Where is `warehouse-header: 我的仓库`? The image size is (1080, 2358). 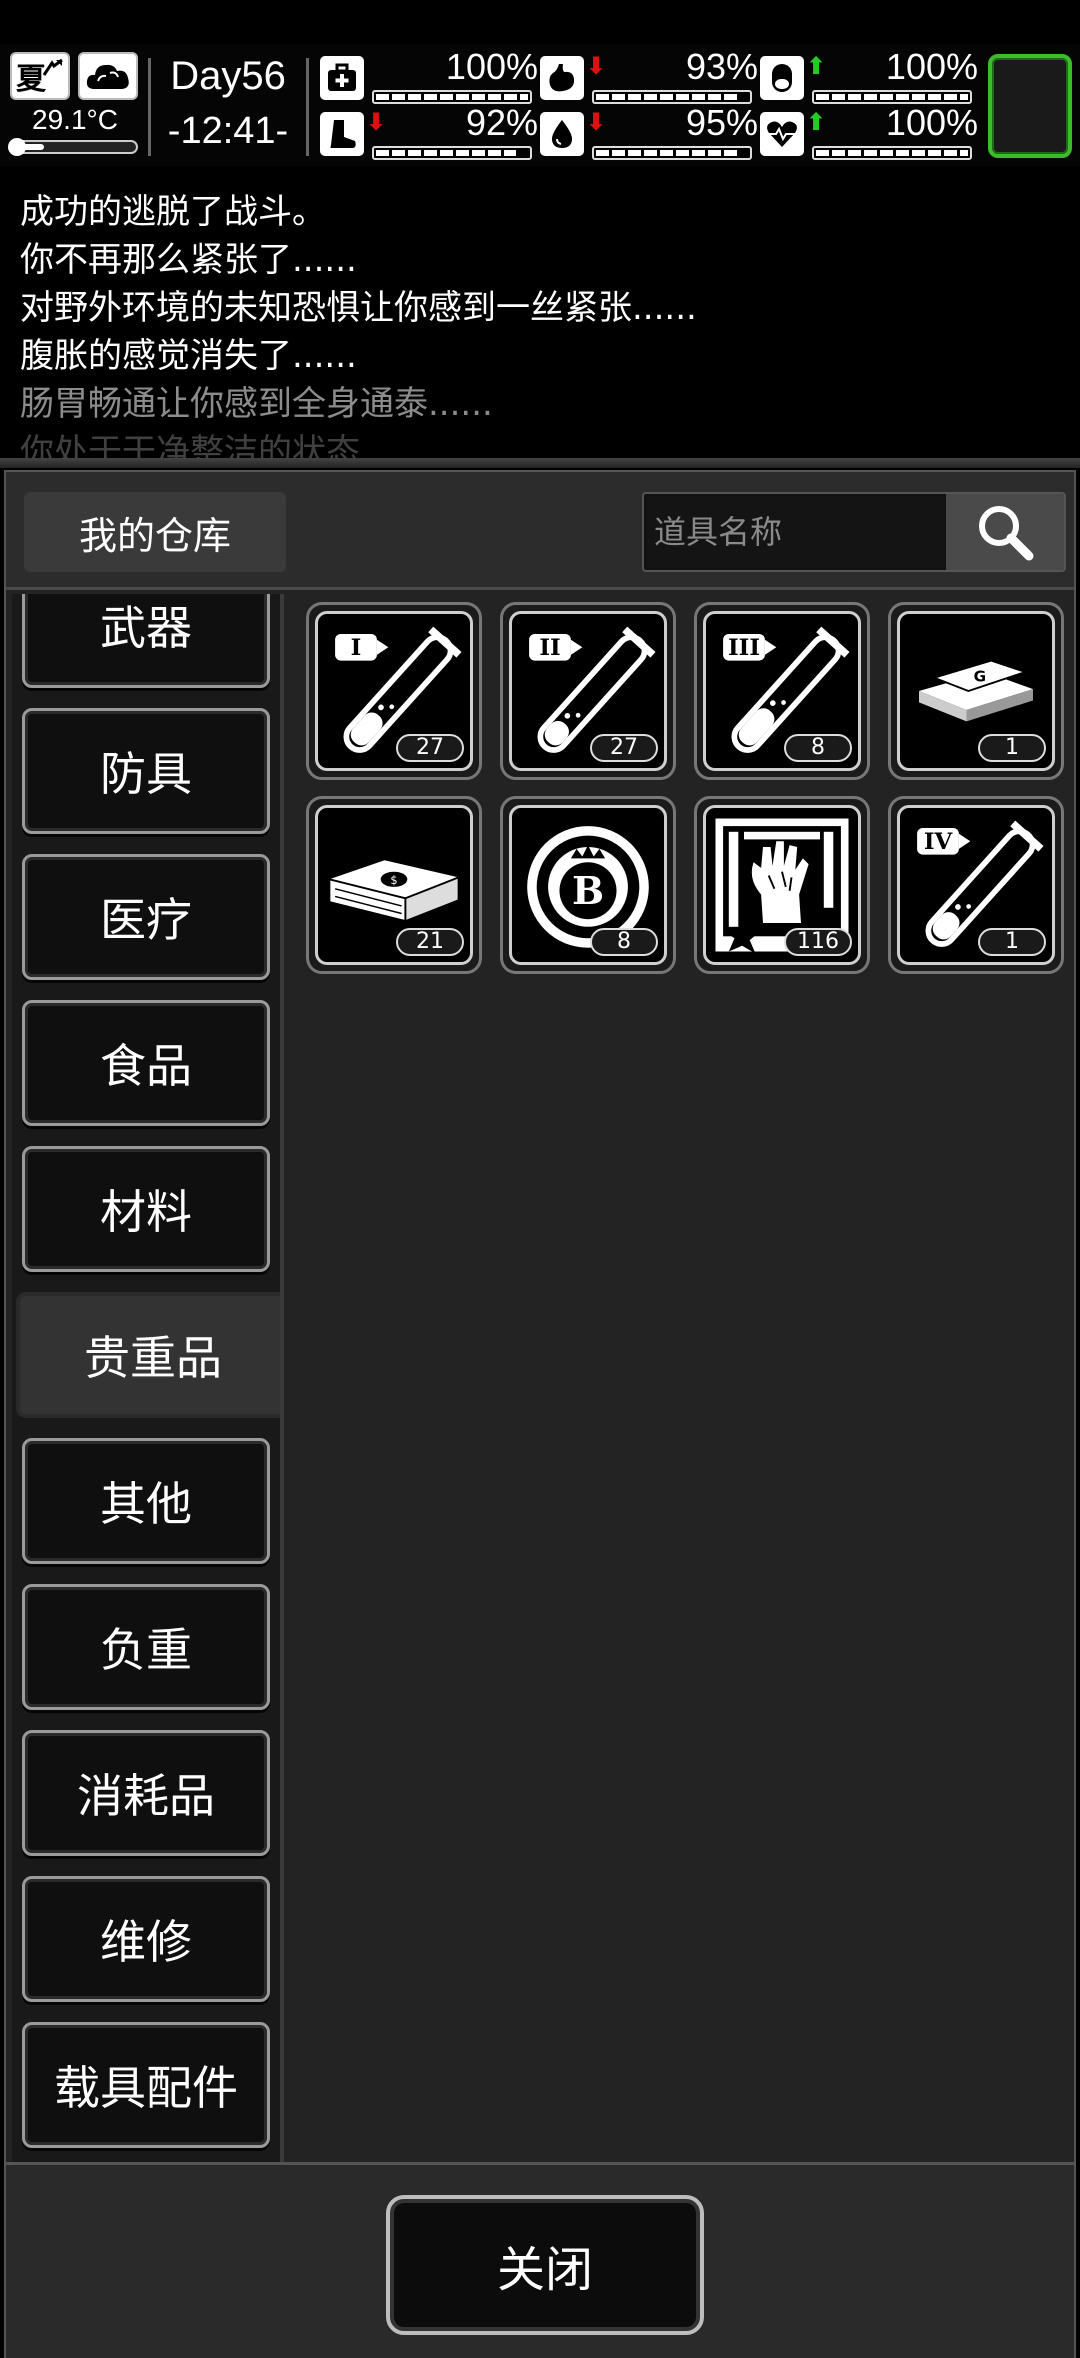
warehouse-header: 我的仓库 is located at coordinates (540, 531).